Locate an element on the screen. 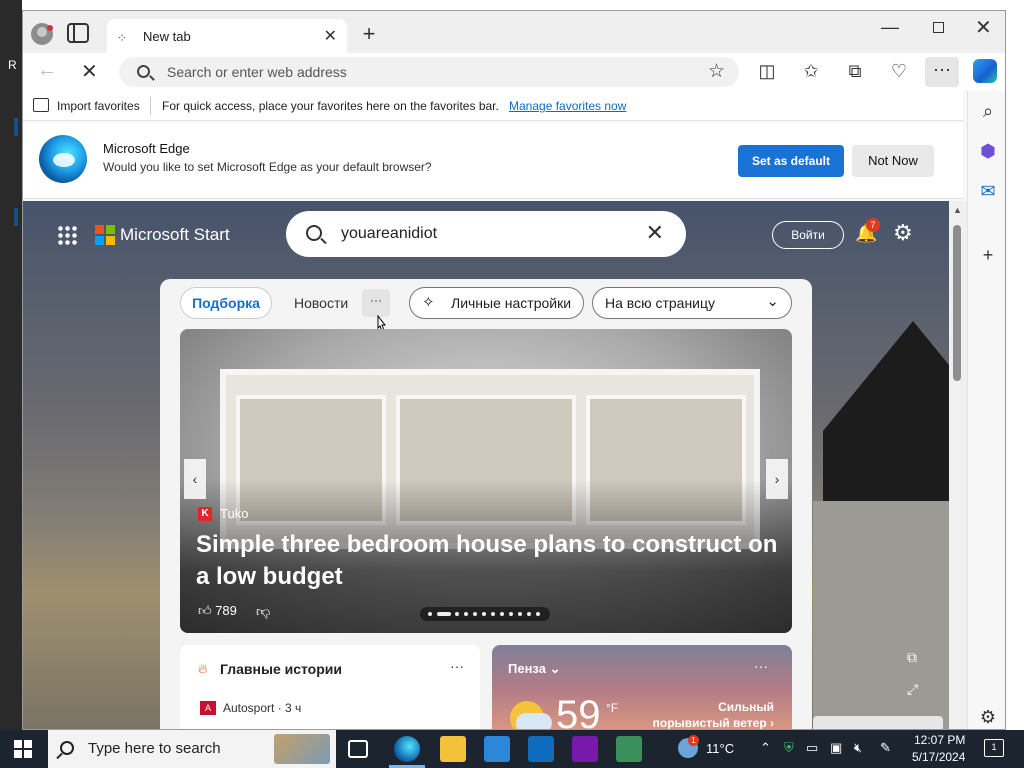 The image size is (1024, 768). sidebar-outlook-icon: ✉ is located at coordinates (988, 193).